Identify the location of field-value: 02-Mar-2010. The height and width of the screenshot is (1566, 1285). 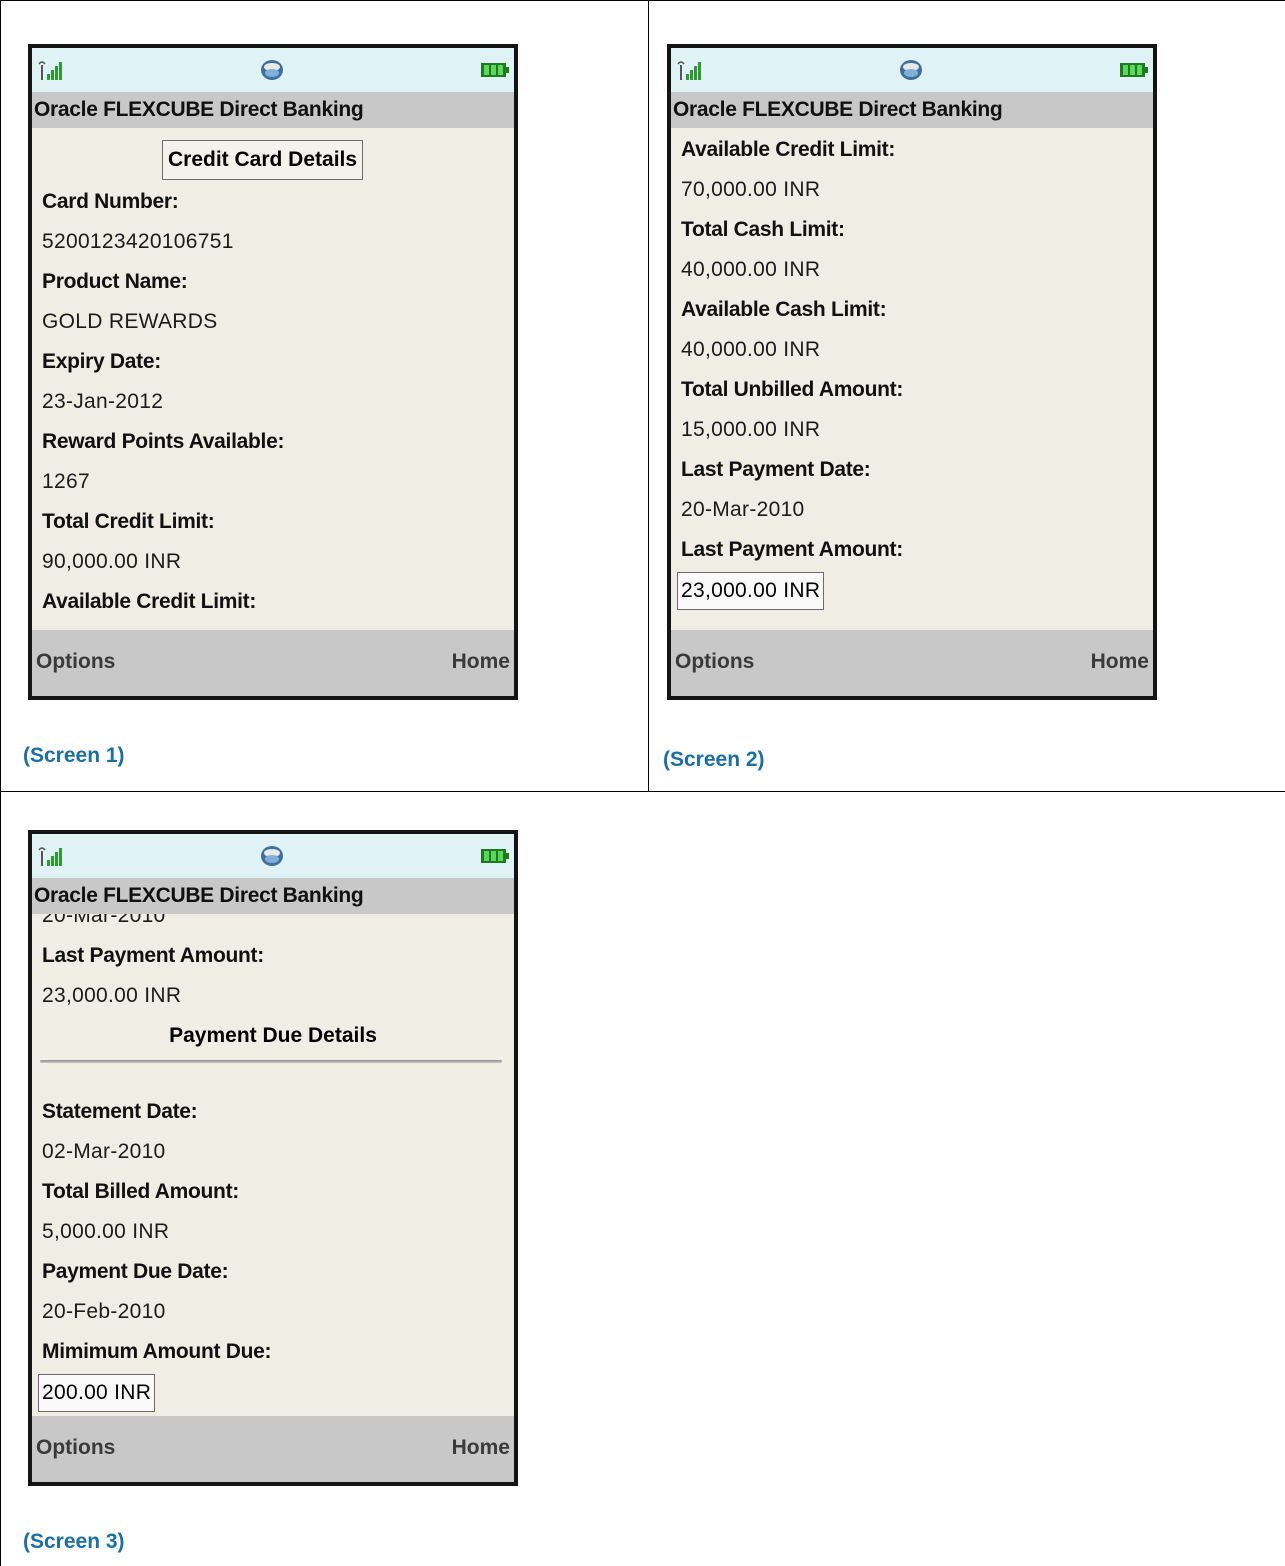
(104, 1151).